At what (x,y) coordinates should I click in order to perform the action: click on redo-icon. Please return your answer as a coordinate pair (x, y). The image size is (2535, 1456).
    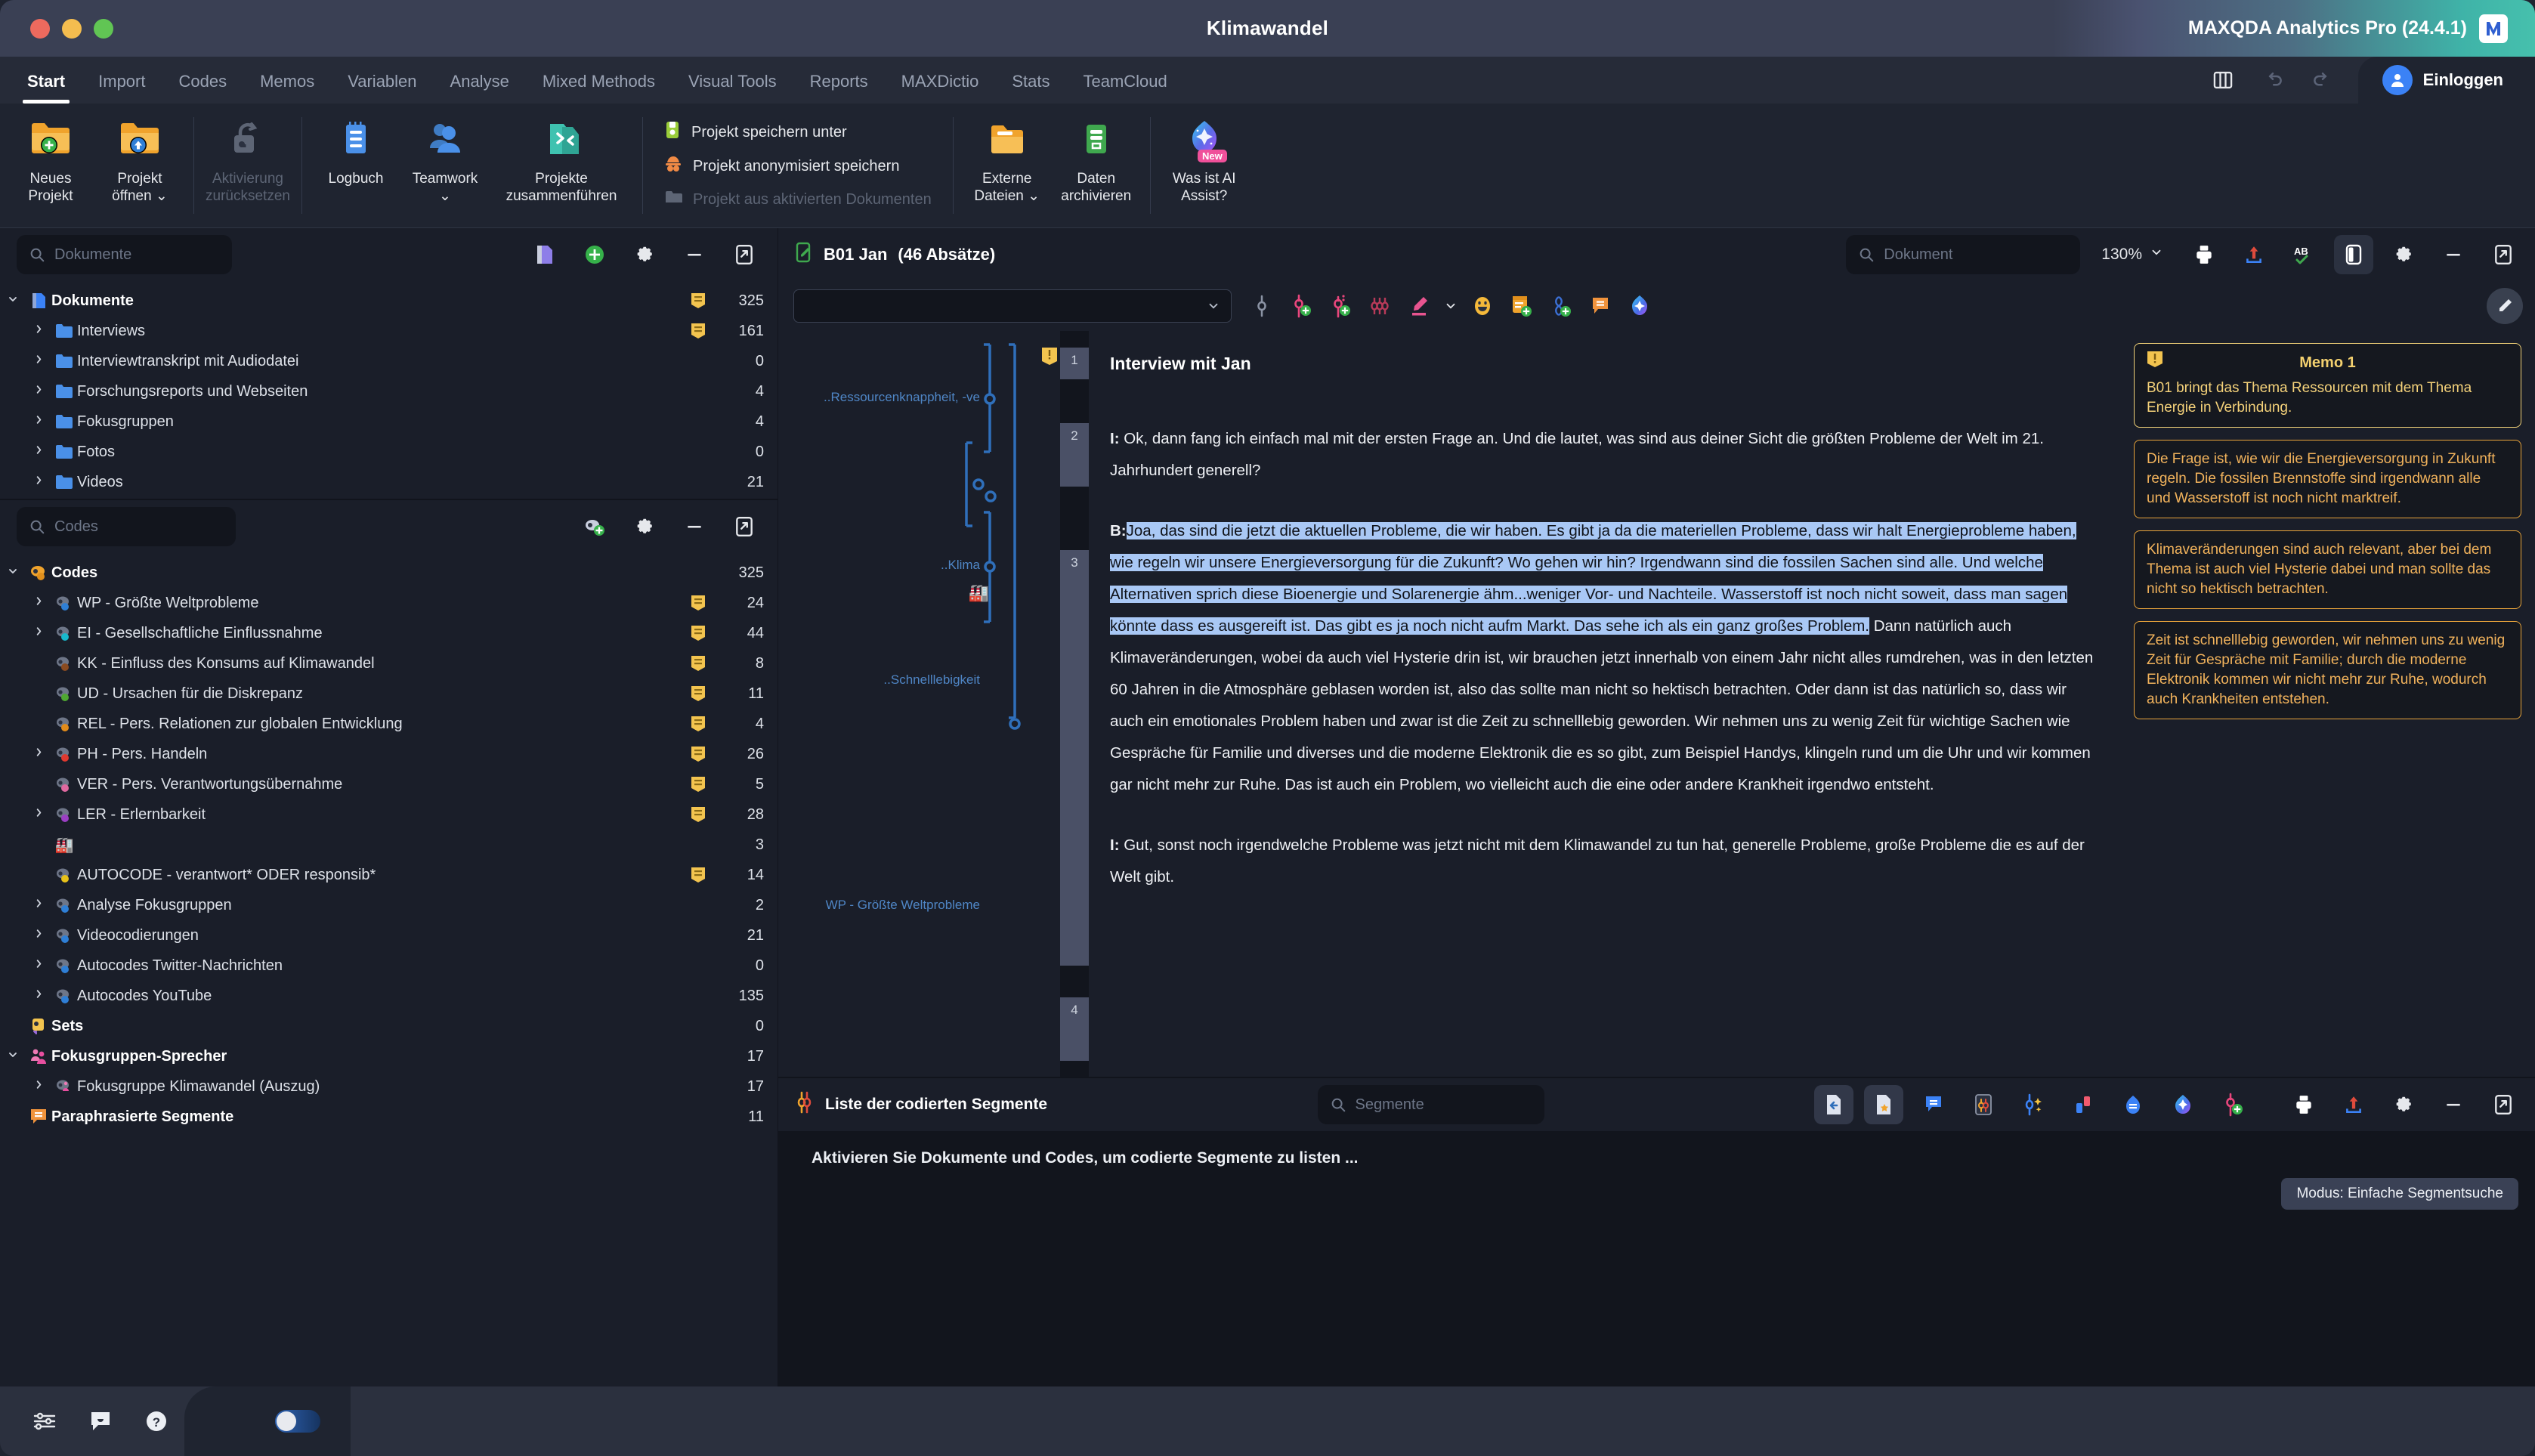
    Looking at the image, I should click on (2323, 80).